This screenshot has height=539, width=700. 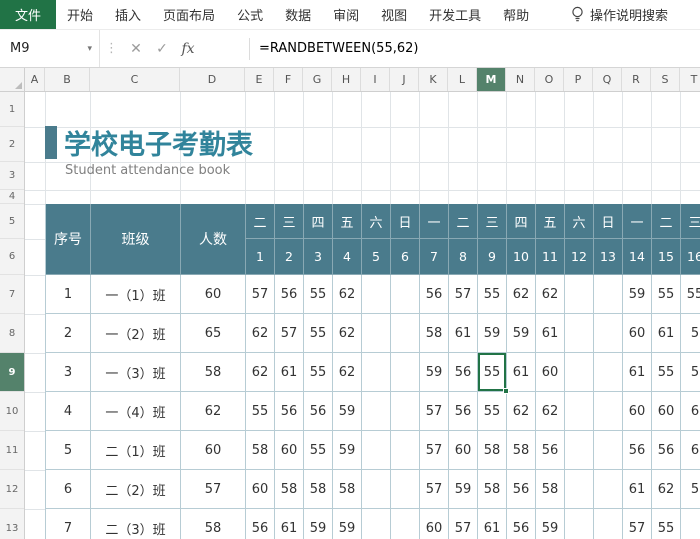 I want to click on date-header: 4, so click(x=347, y=257).